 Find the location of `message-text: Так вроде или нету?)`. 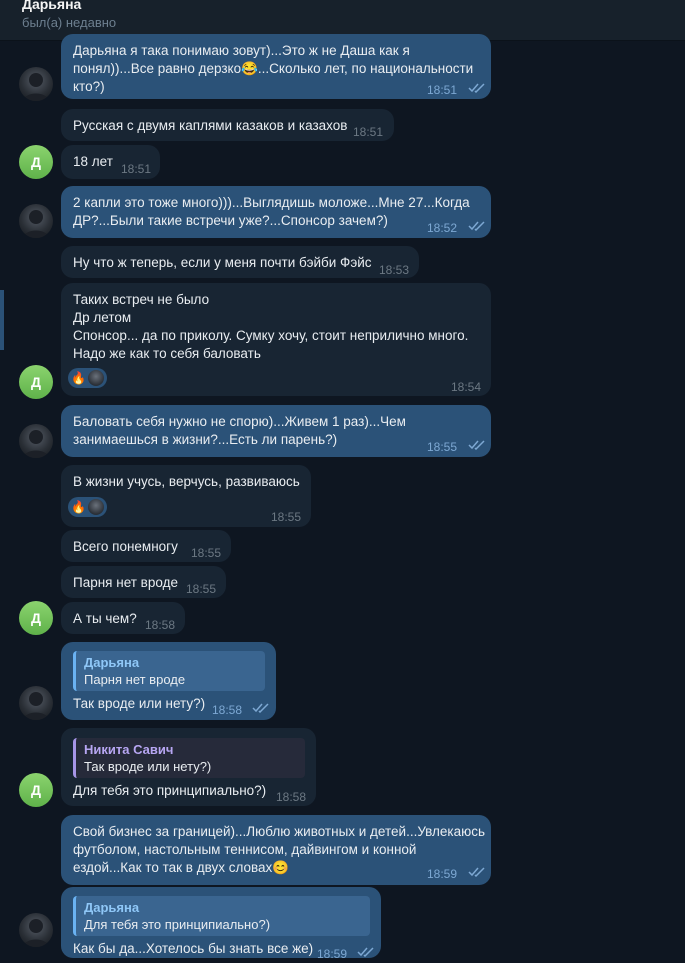

message-text: Так вроде или нету?) is located at coordinates (139, 703).